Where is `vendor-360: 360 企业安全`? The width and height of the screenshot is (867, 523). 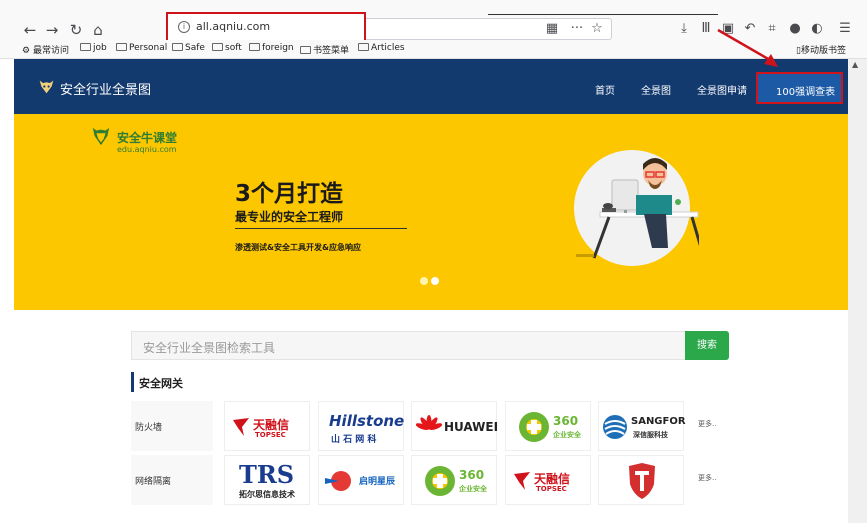 vendor-360: 360 企业安全 is located at coordinates (548, 426).